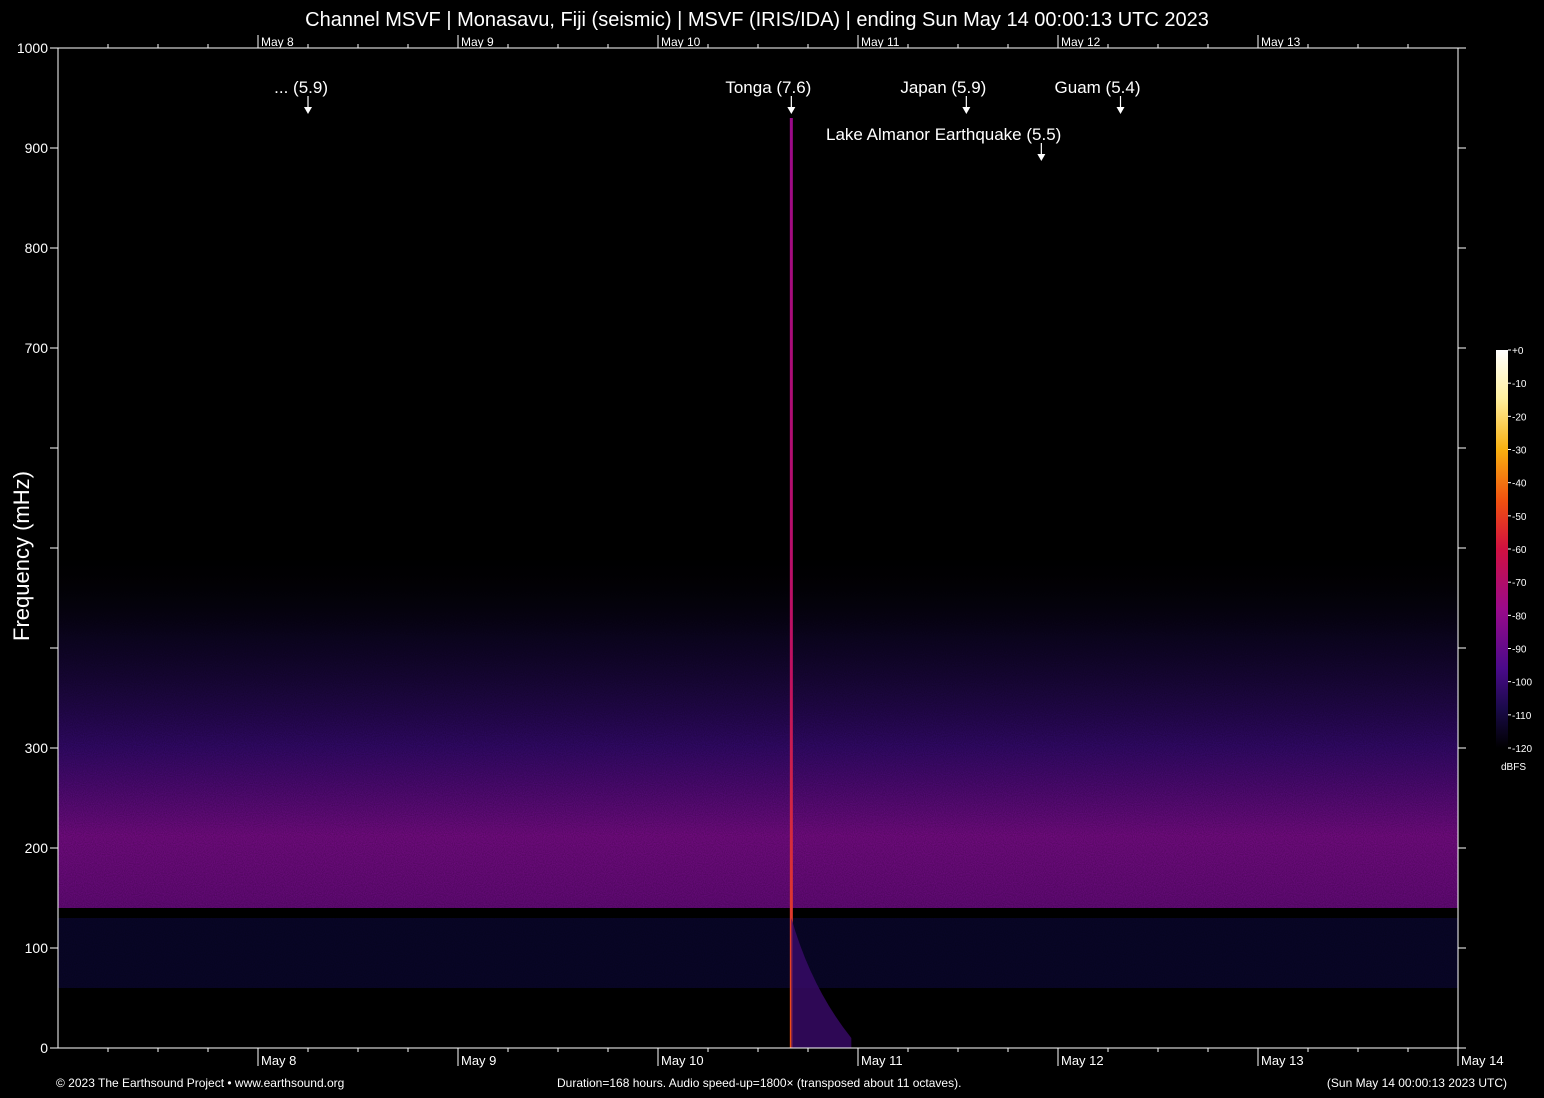 The width and height of the screenshot is (1544, 1098). I want to click on y-tick-label: 100, so click(37, 948).